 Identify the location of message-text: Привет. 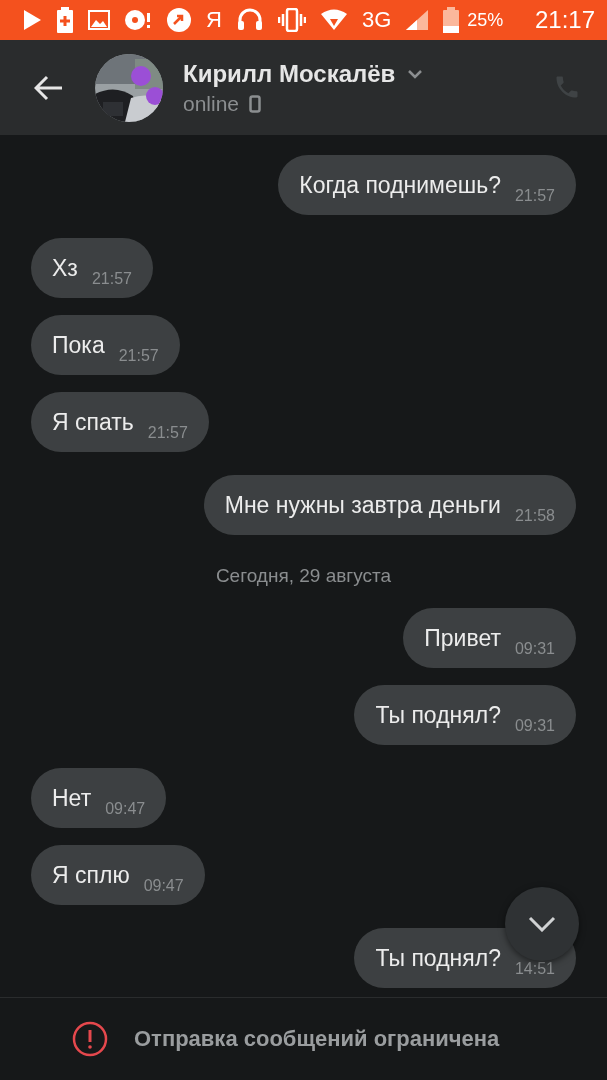
(462, 638).